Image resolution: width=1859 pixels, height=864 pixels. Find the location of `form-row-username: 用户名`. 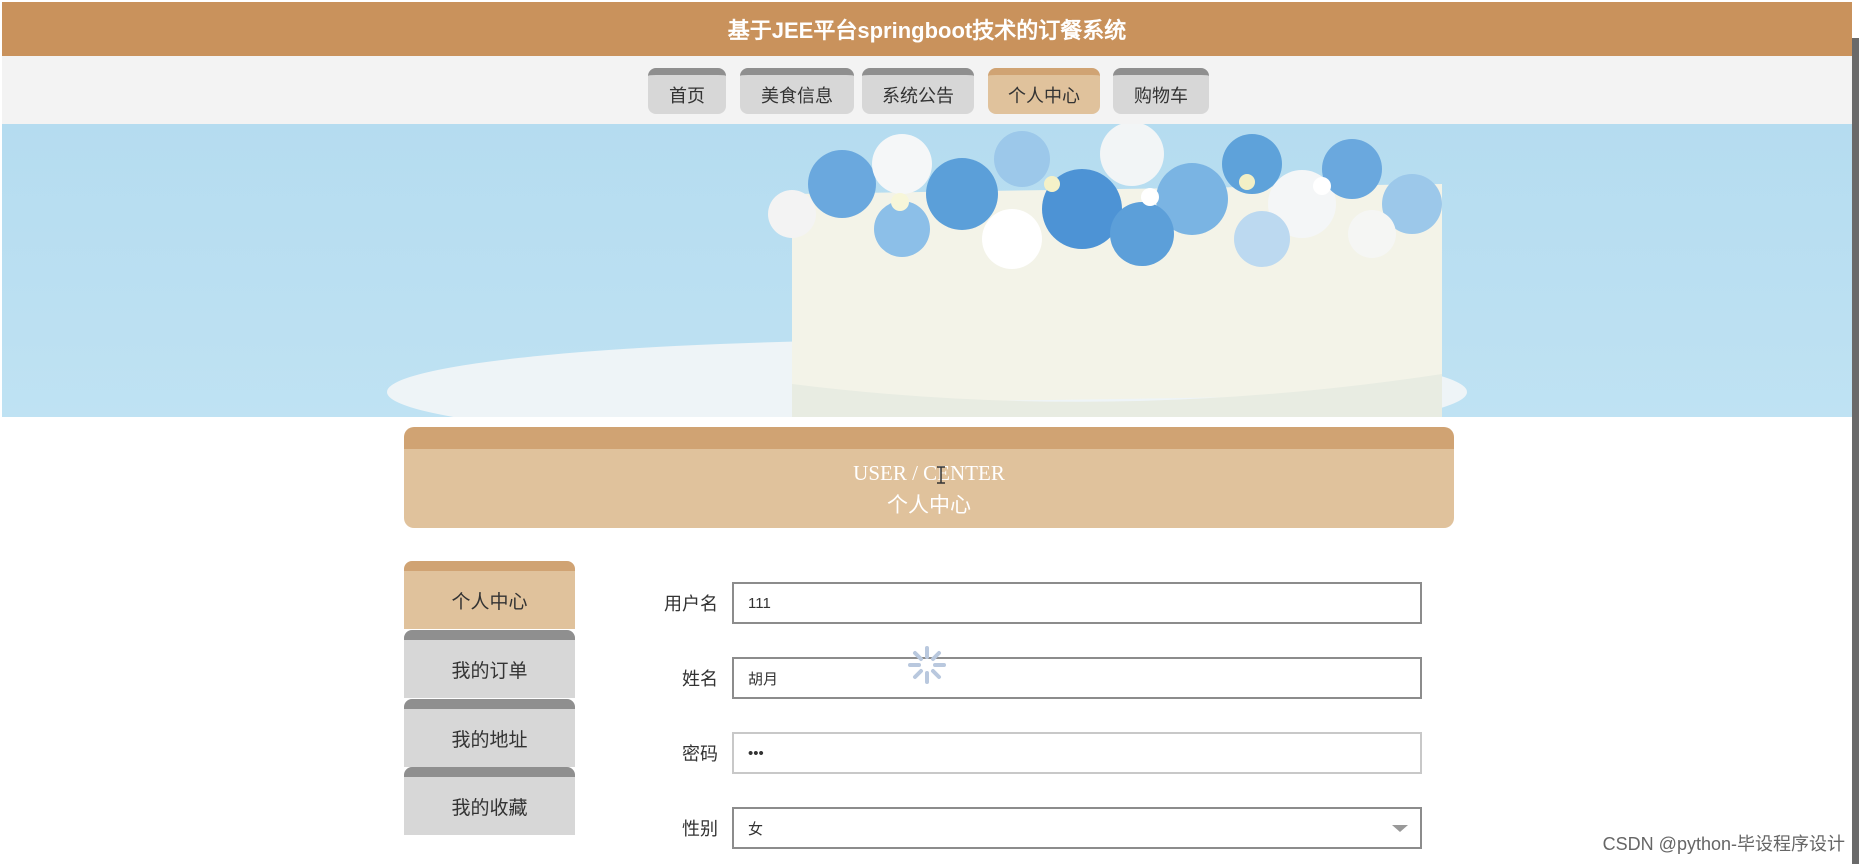

form-row-username: 用户名 is located at coordinates (1031, 603).